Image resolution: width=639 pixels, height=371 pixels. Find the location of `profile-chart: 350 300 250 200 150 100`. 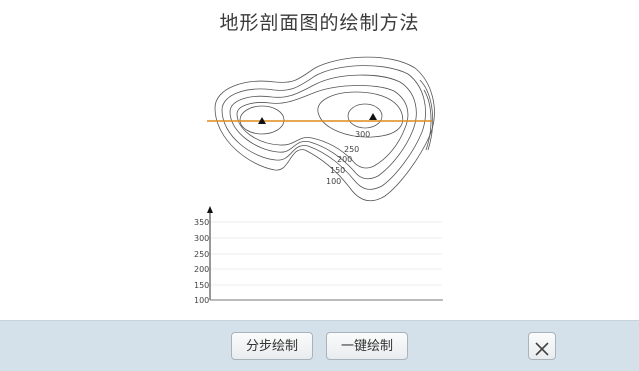

profile-chart: 350 300 250 200 150 100 is located at coordinates (318, 255).